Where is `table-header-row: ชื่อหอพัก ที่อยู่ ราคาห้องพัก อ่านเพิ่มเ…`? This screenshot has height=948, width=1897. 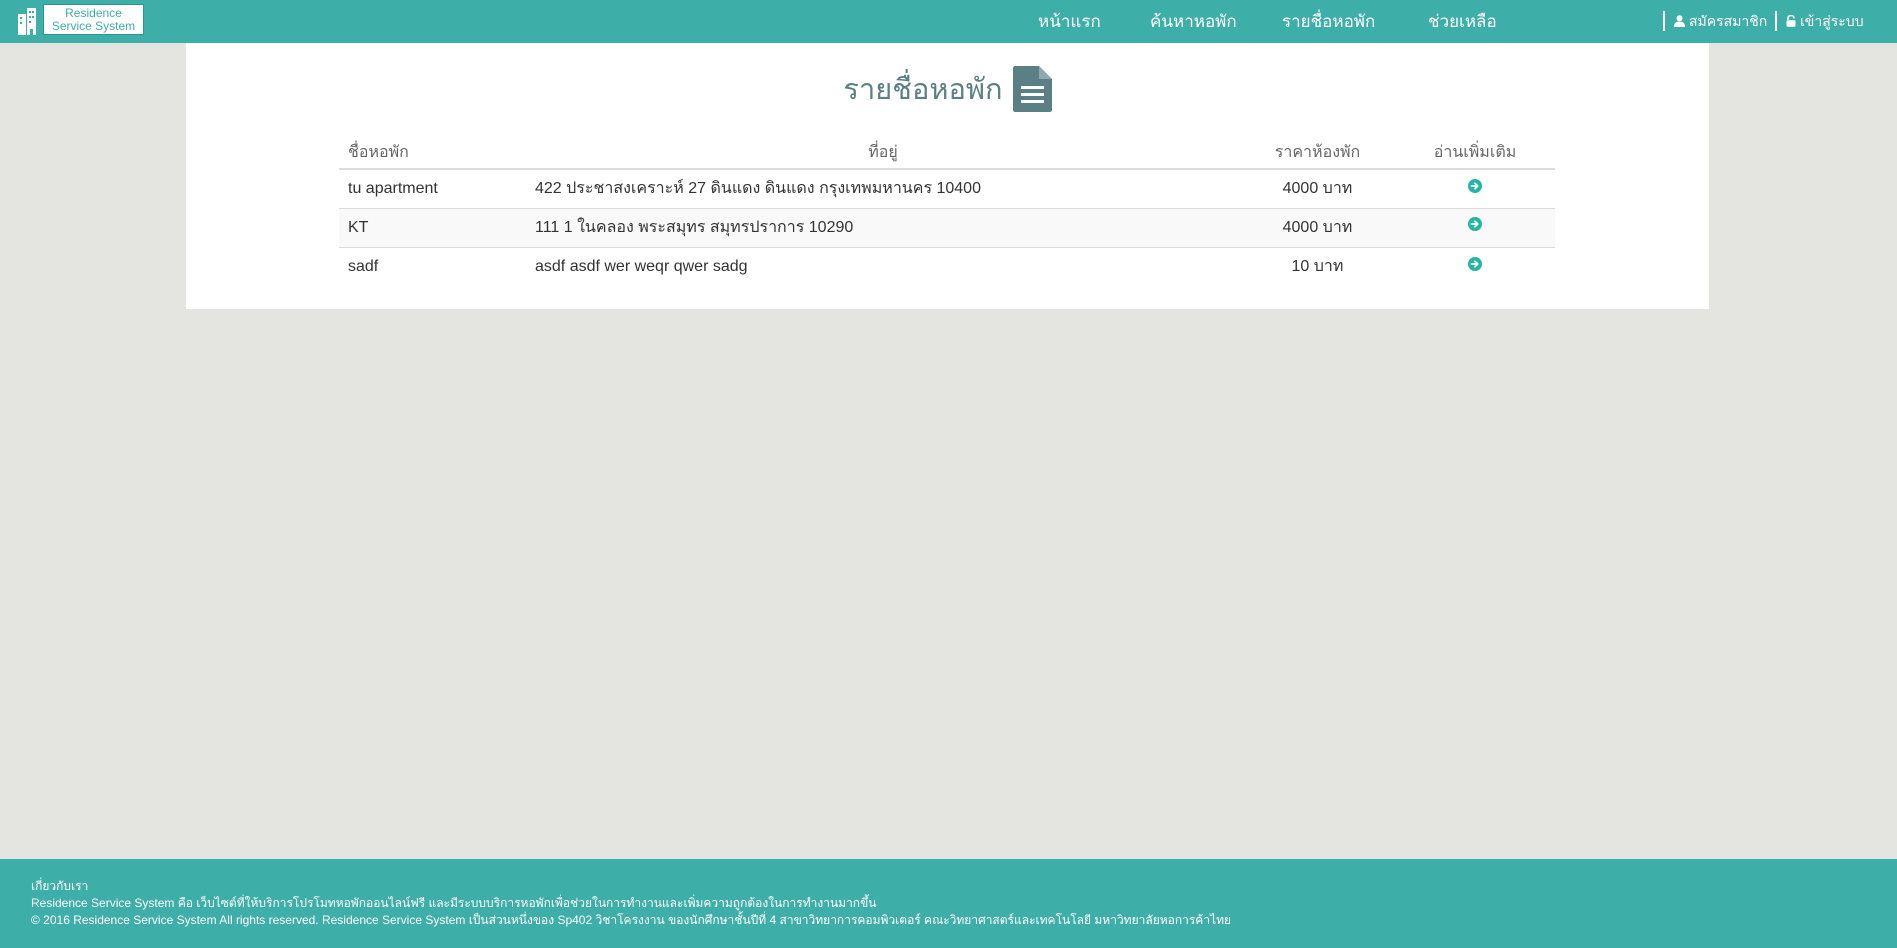
table-header-row: ชื่อหอพัก ที่อยู่ ราคาห้องพัก อ่านเพิ่มเ… is located at coordinates (947, 153).